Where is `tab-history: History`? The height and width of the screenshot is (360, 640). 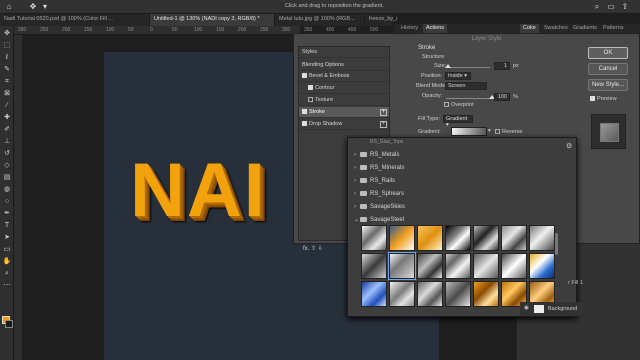 tab-history: History is located at coordinates (409, 28).